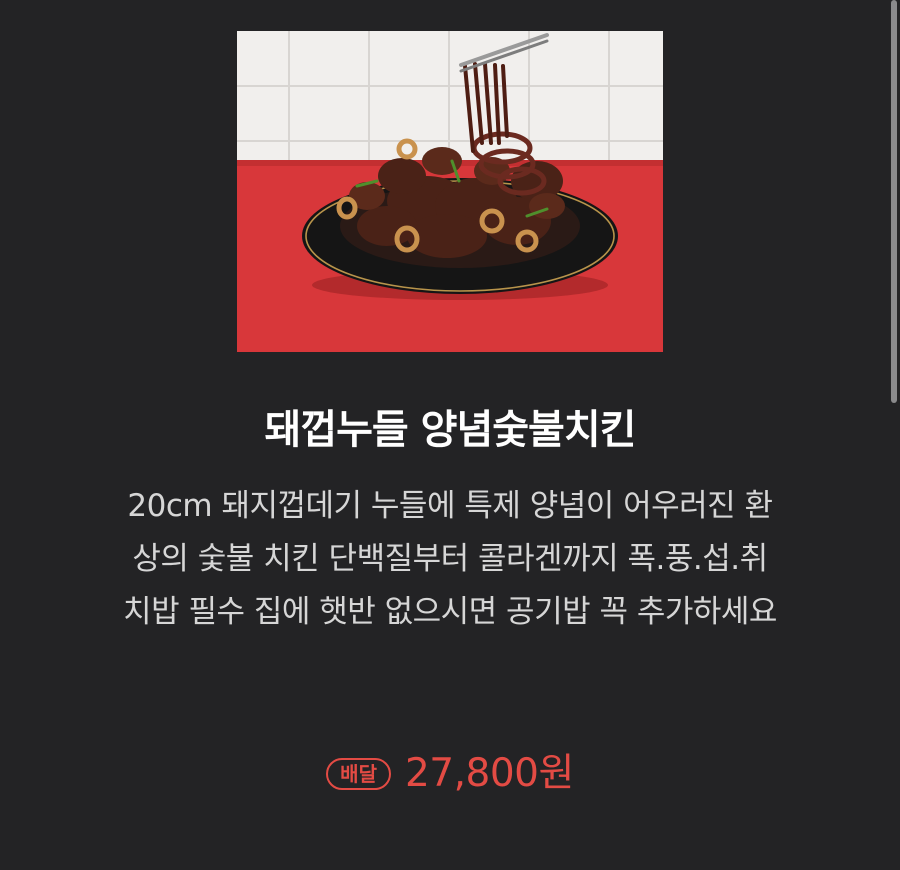 This screenshot has height=870, width=900. What do you see at coordinates (450, 430) in the screenshot?
I see `product-title: 돼껍누들 양념숯불치킨` at bounding box center [450, 430].